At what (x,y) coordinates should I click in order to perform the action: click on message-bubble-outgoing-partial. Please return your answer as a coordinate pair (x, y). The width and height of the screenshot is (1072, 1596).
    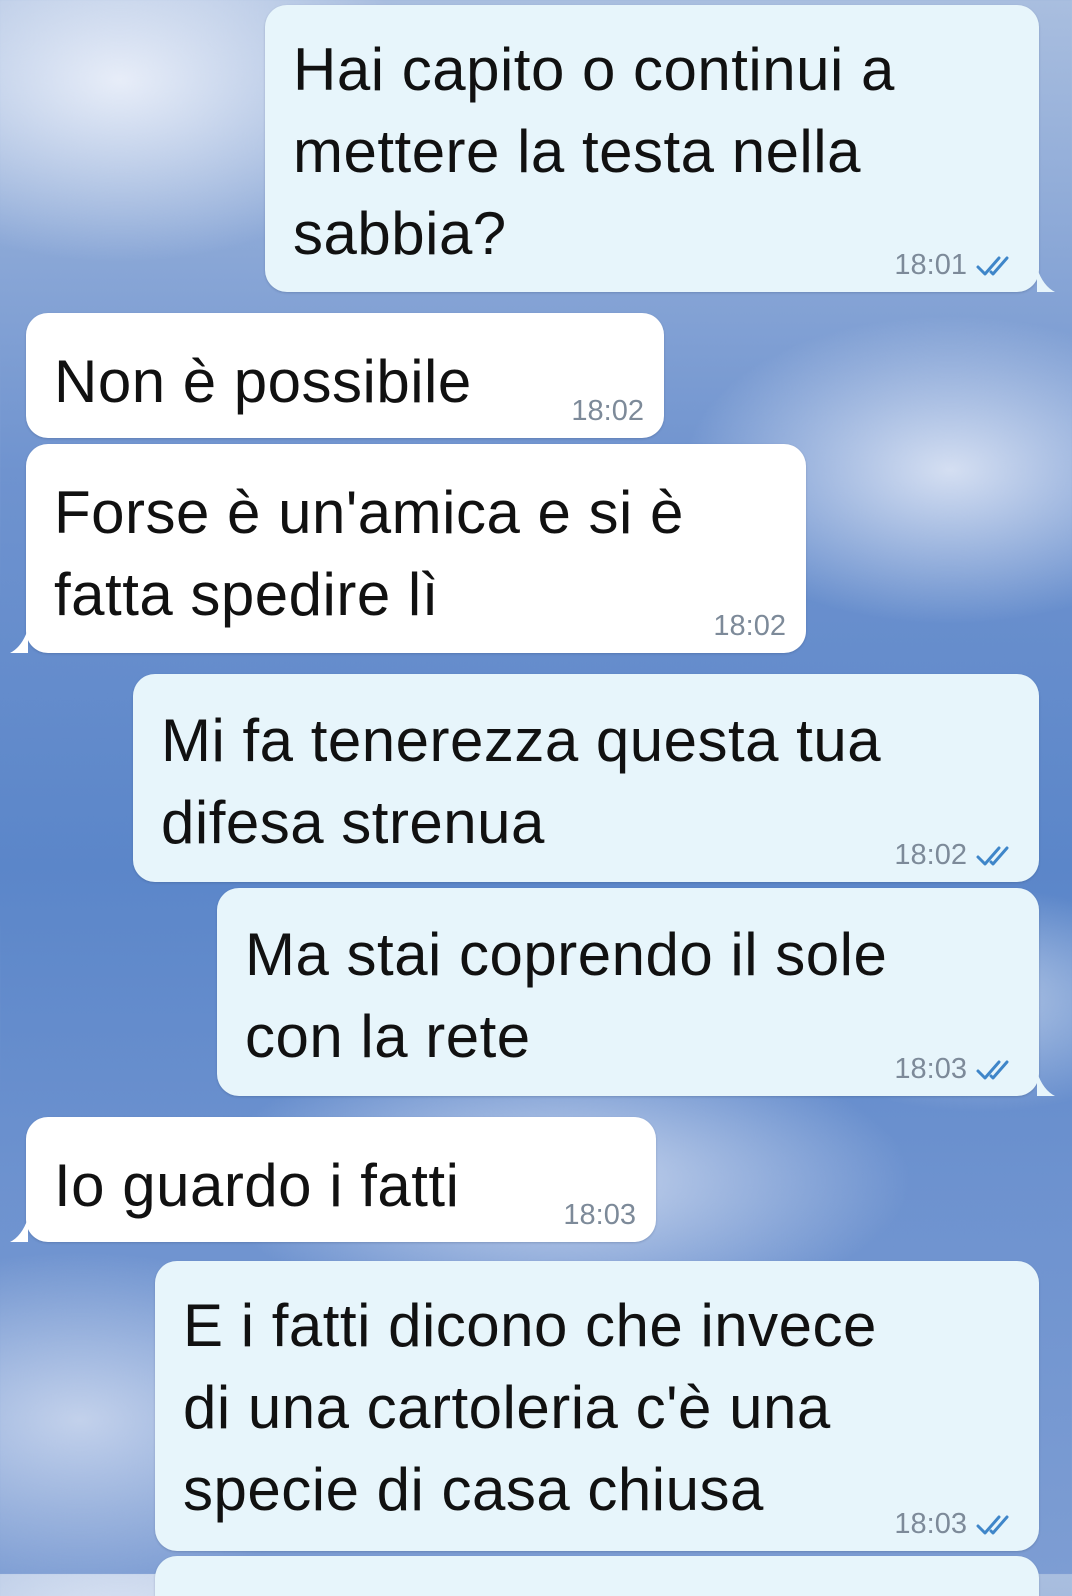
    Looking at the image, I should click on (597, 1576).